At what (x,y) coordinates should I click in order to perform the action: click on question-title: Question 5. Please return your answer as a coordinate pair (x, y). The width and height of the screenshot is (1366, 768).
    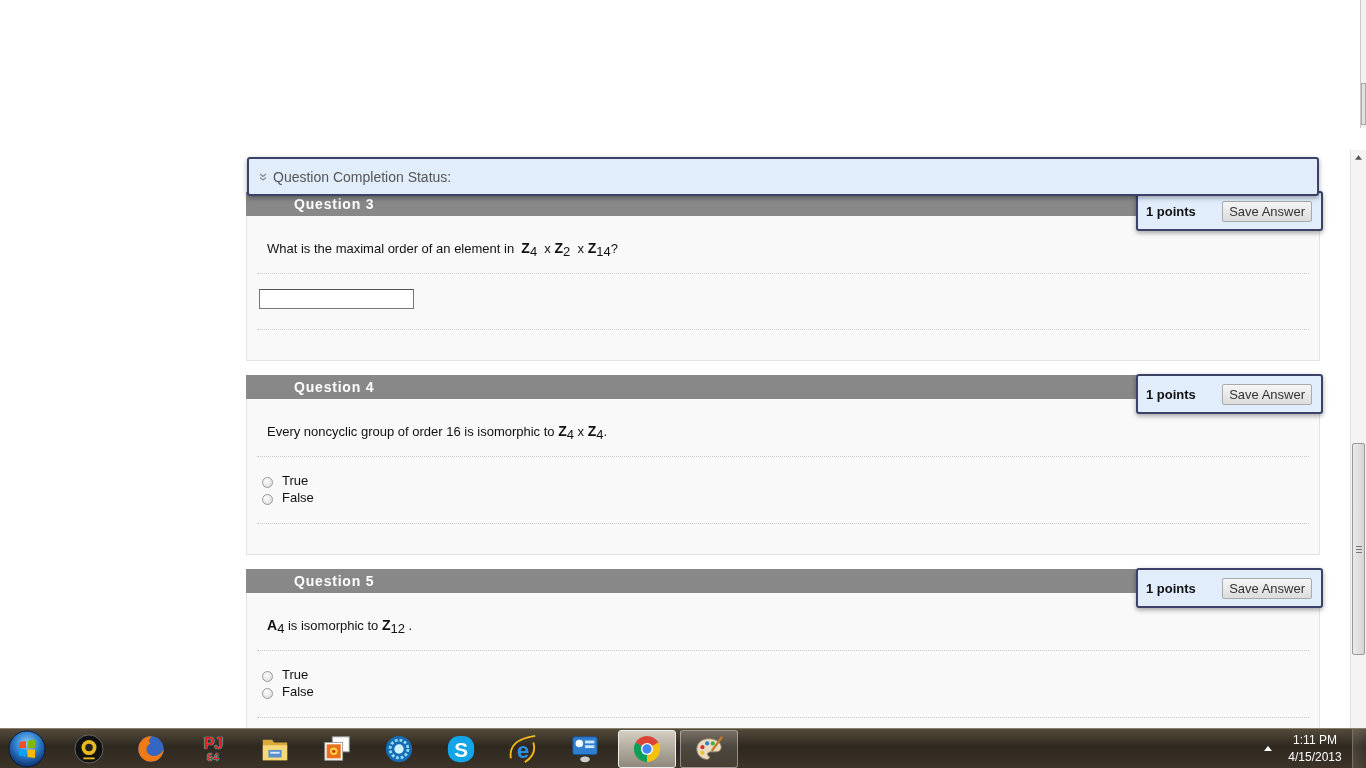
    Looking at the image, I should click on (334, 581).